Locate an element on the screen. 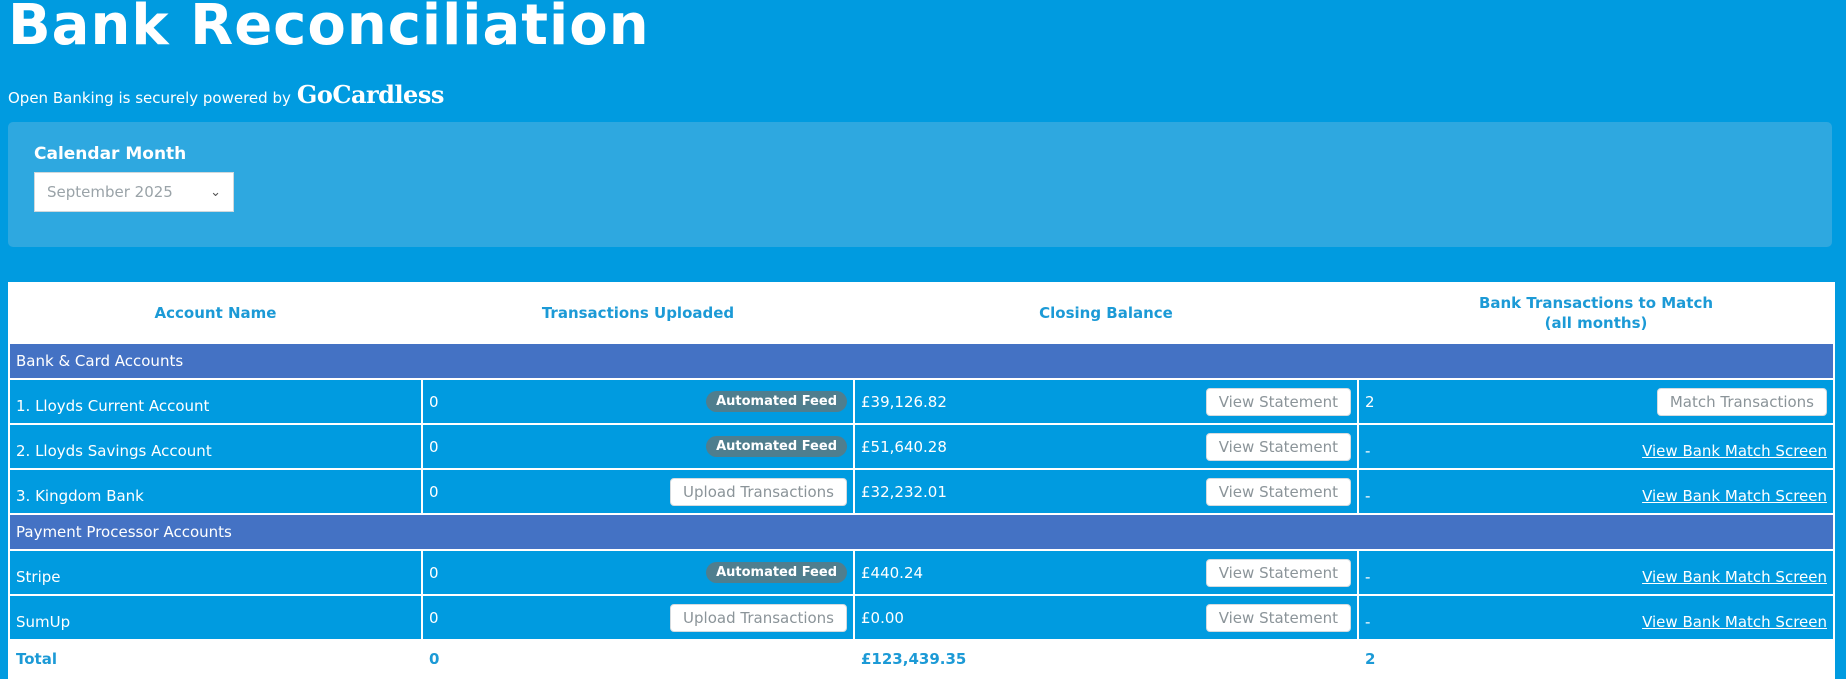  closing-balance: £440.24 is located at coordinates (892, 572).